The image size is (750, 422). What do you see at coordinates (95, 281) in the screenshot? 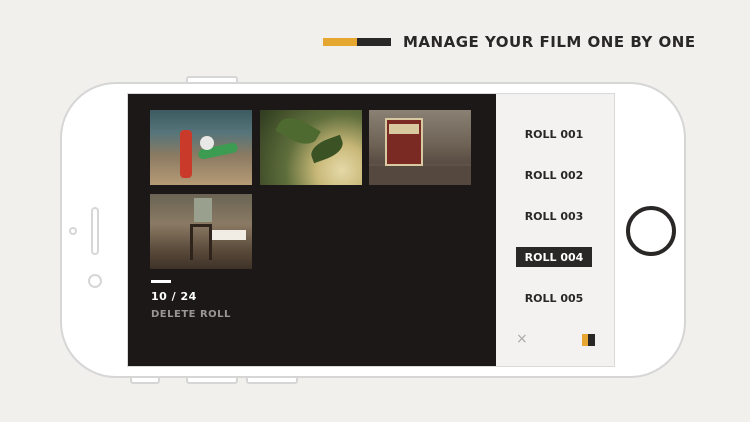
I see `phone-camera` at bounding box center [95, 281].